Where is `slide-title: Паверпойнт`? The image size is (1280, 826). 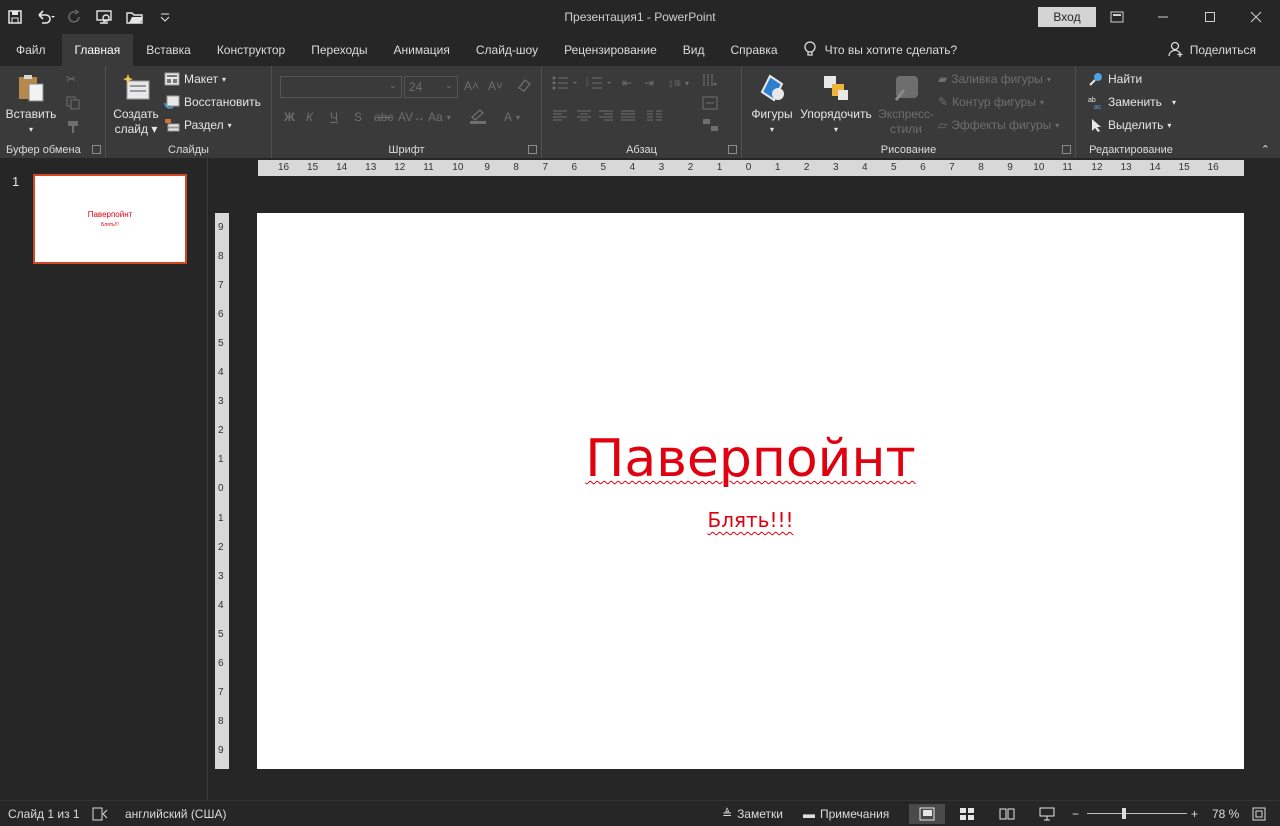 slide-title: Паверпойнт is located at coordinates (750, 459).